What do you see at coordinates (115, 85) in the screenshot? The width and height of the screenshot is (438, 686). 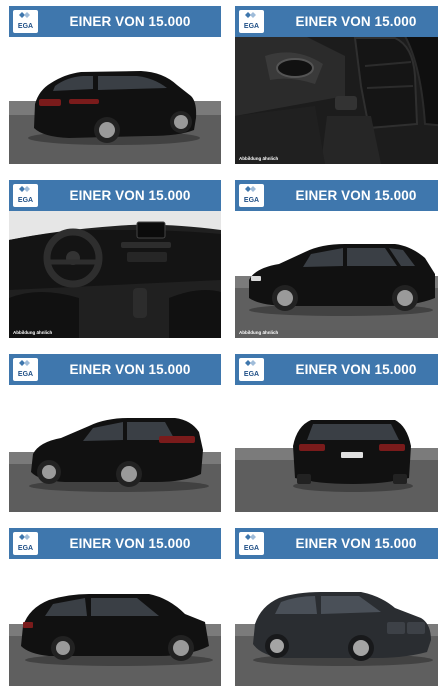 I see `gallery-tile-rear-three-quarter: EGA EINER VON 15.000` at bounding box center [115, 85].